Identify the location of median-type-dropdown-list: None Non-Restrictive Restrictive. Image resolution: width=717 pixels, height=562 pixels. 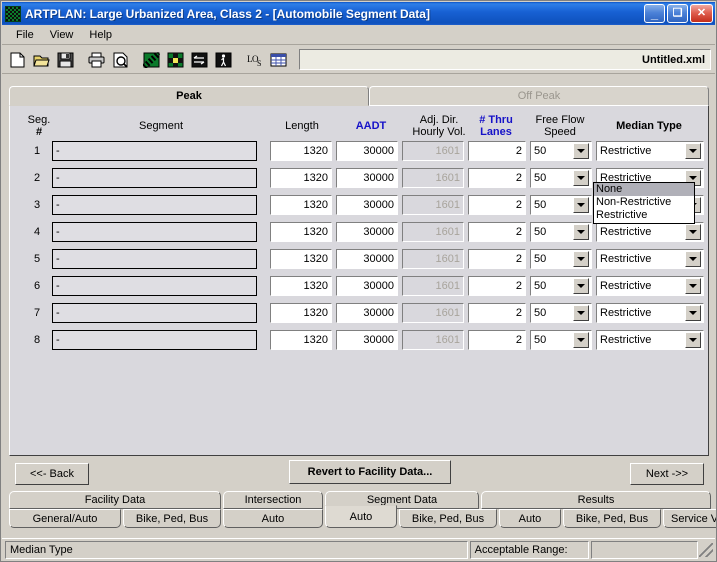
(644, 203).